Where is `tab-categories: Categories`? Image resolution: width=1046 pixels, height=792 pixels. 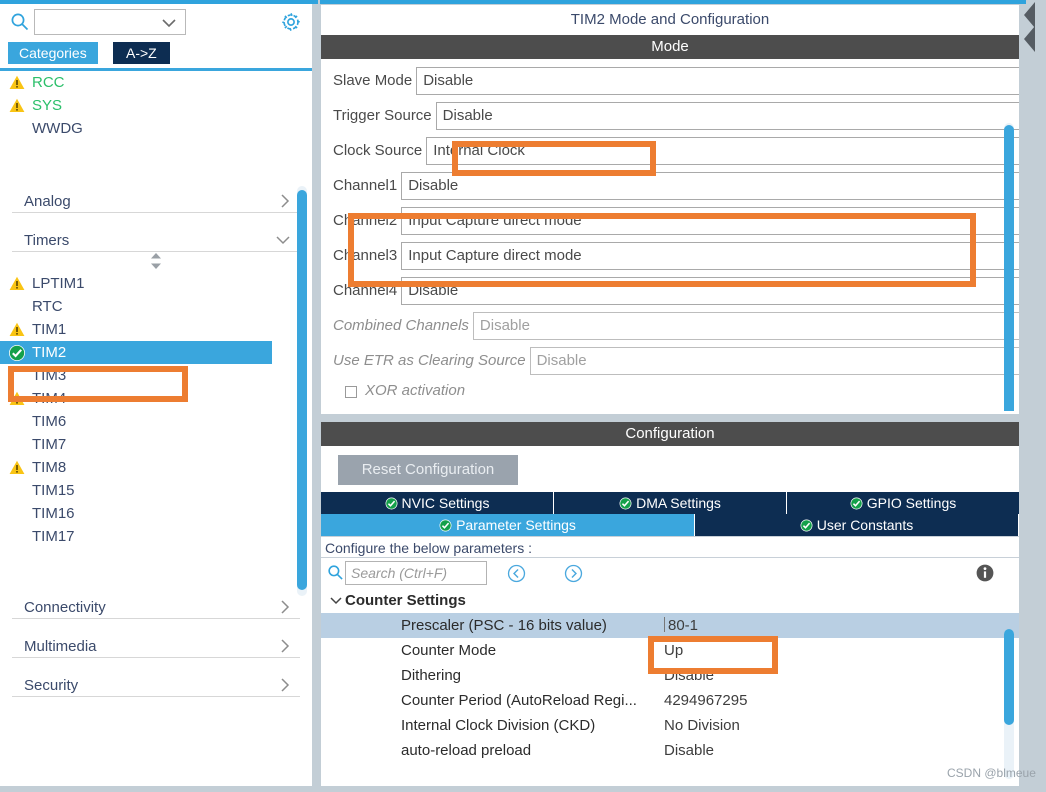 tab-categories: Categories is located at coordinates (53, 53).